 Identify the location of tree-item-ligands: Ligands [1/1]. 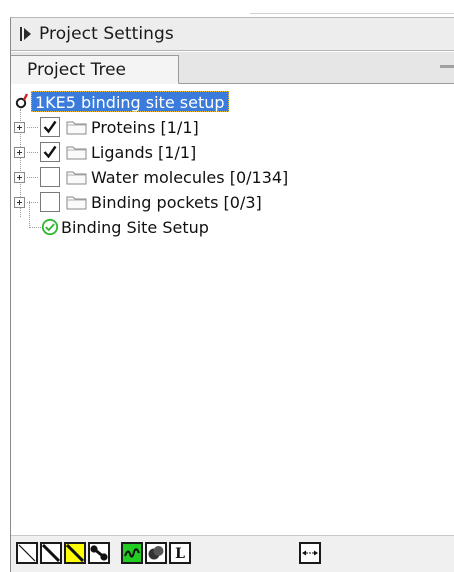
(105, 152).